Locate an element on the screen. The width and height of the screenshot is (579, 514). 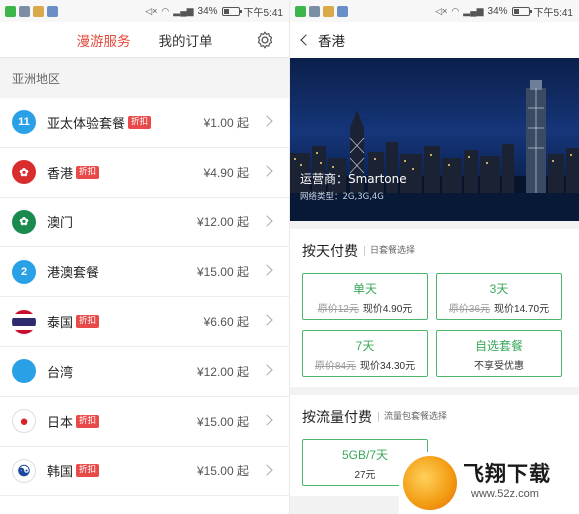
watermark-brand: 飞翔下载 is located at coordinates (507, 474).